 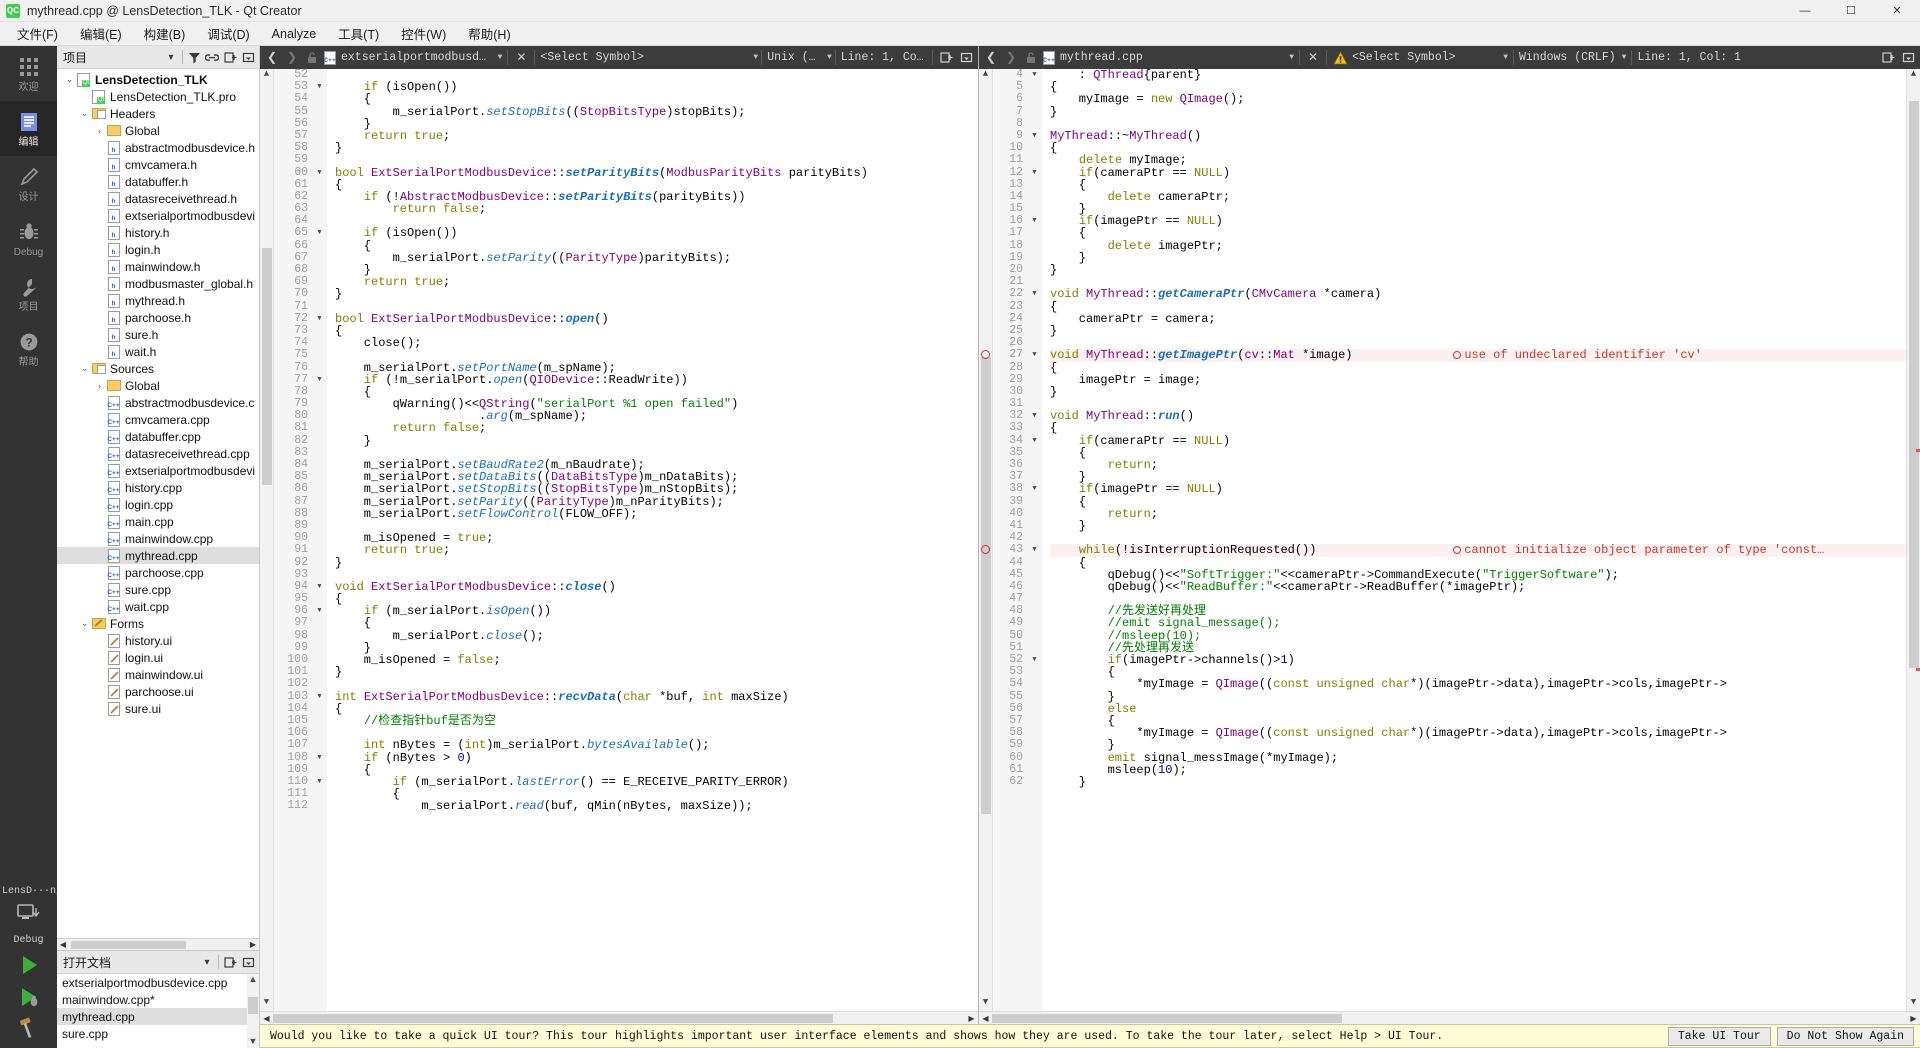 What do you see at coordinates (1845, 1036) in the screenshot?
I see `do-not-show-again-button: Do Not Show Again` at bounding box center [1845, 1036].